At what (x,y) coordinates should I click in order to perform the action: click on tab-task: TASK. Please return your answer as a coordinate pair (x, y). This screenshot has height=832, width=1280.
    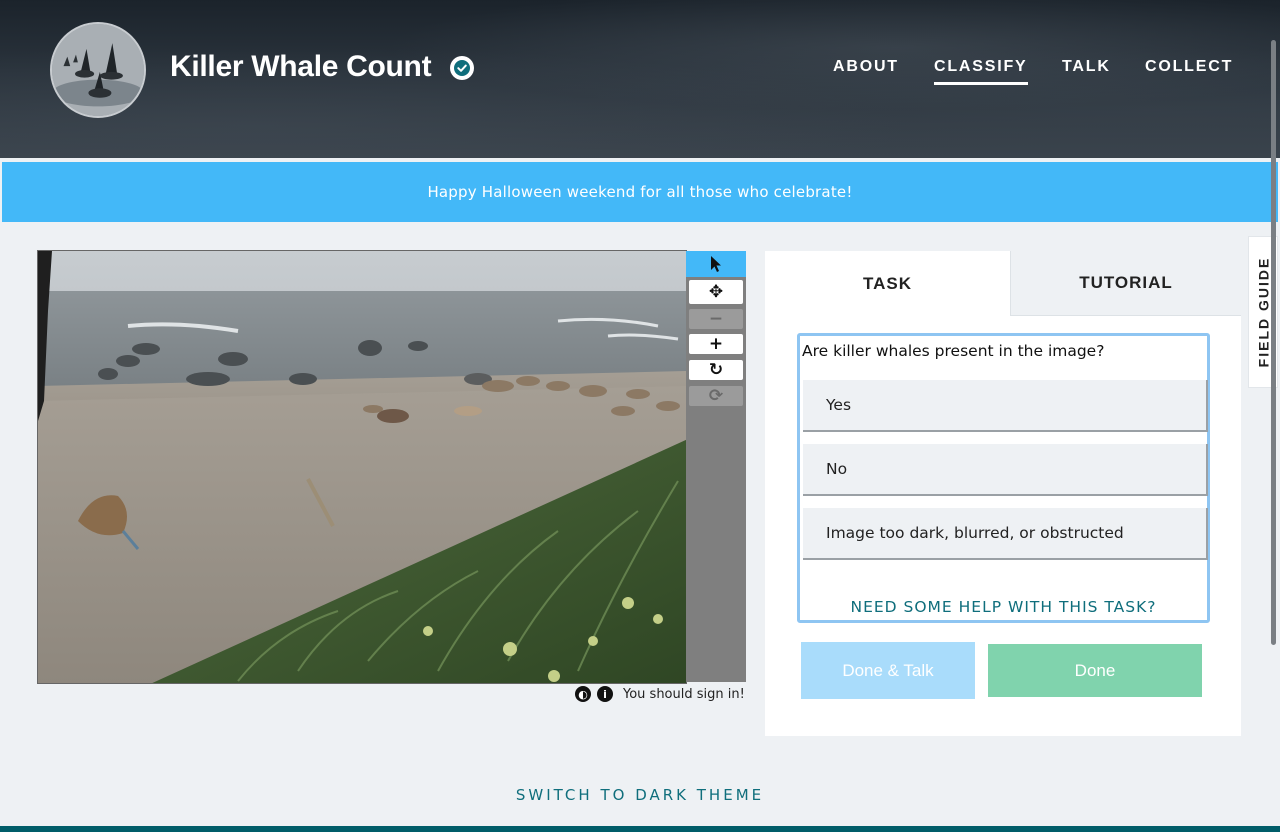
    Looking at the image, I should click on (887, 283).